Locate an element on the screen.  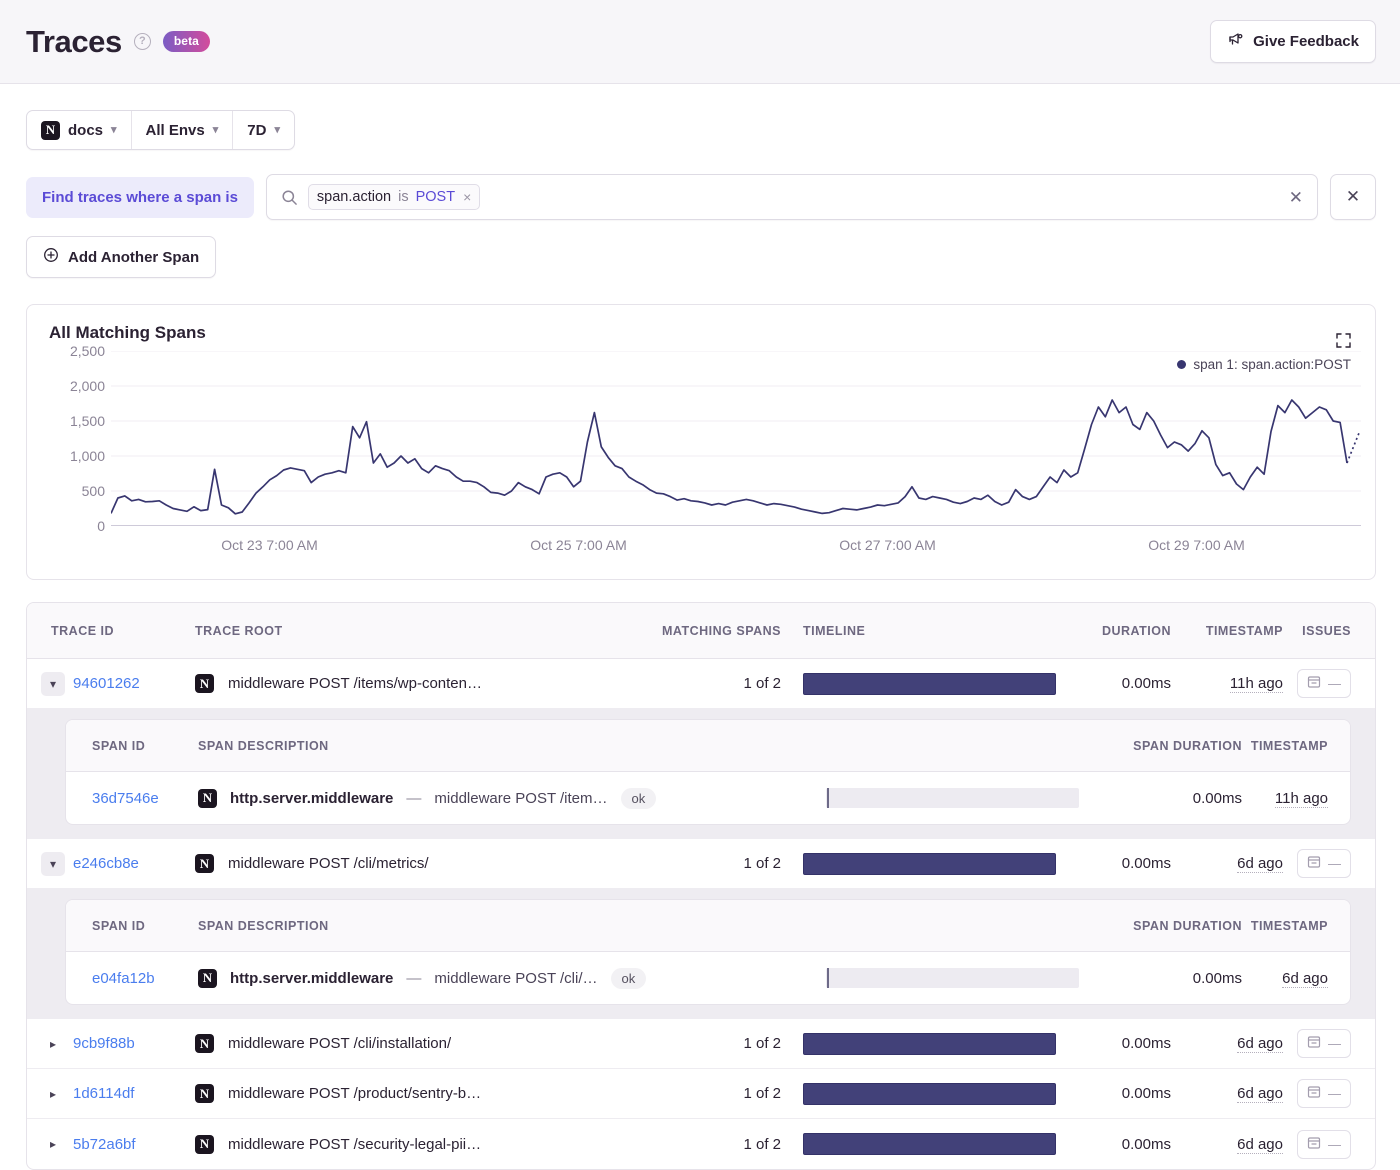
span-operation: http.server.middleware is located at coordinates (312, 978).